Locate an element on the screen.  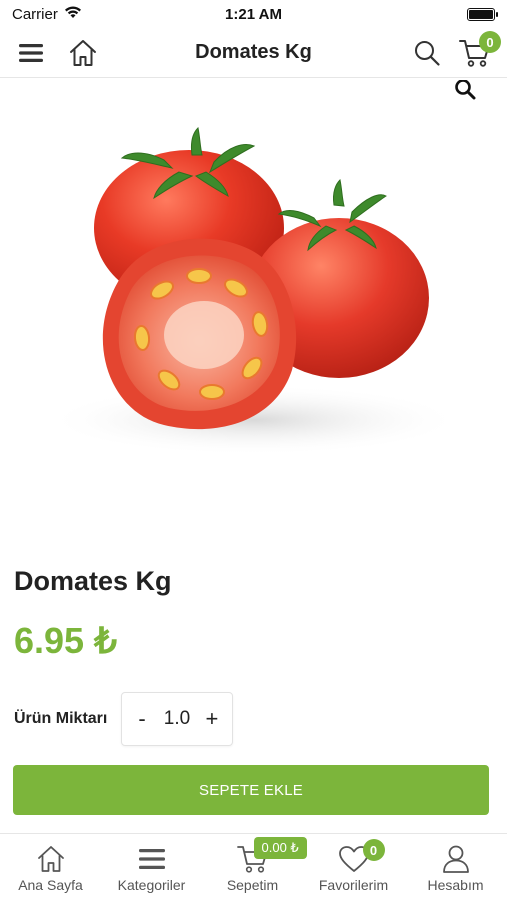
quantity-decrease-button: - is located at coordinates (142, 719).